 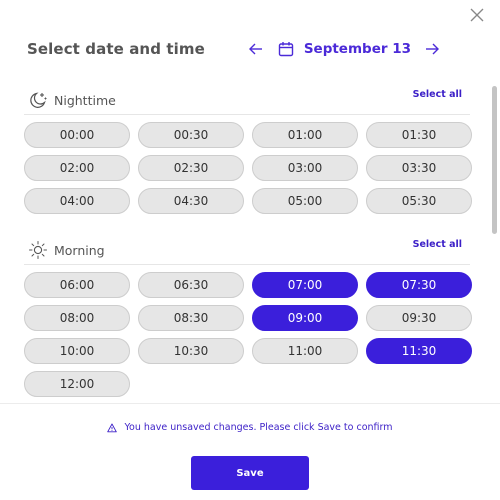 What do you see at coordinates (432, 49) in the screenshot?
I see `arrow-right-icon` at bounding box center [432, 49].